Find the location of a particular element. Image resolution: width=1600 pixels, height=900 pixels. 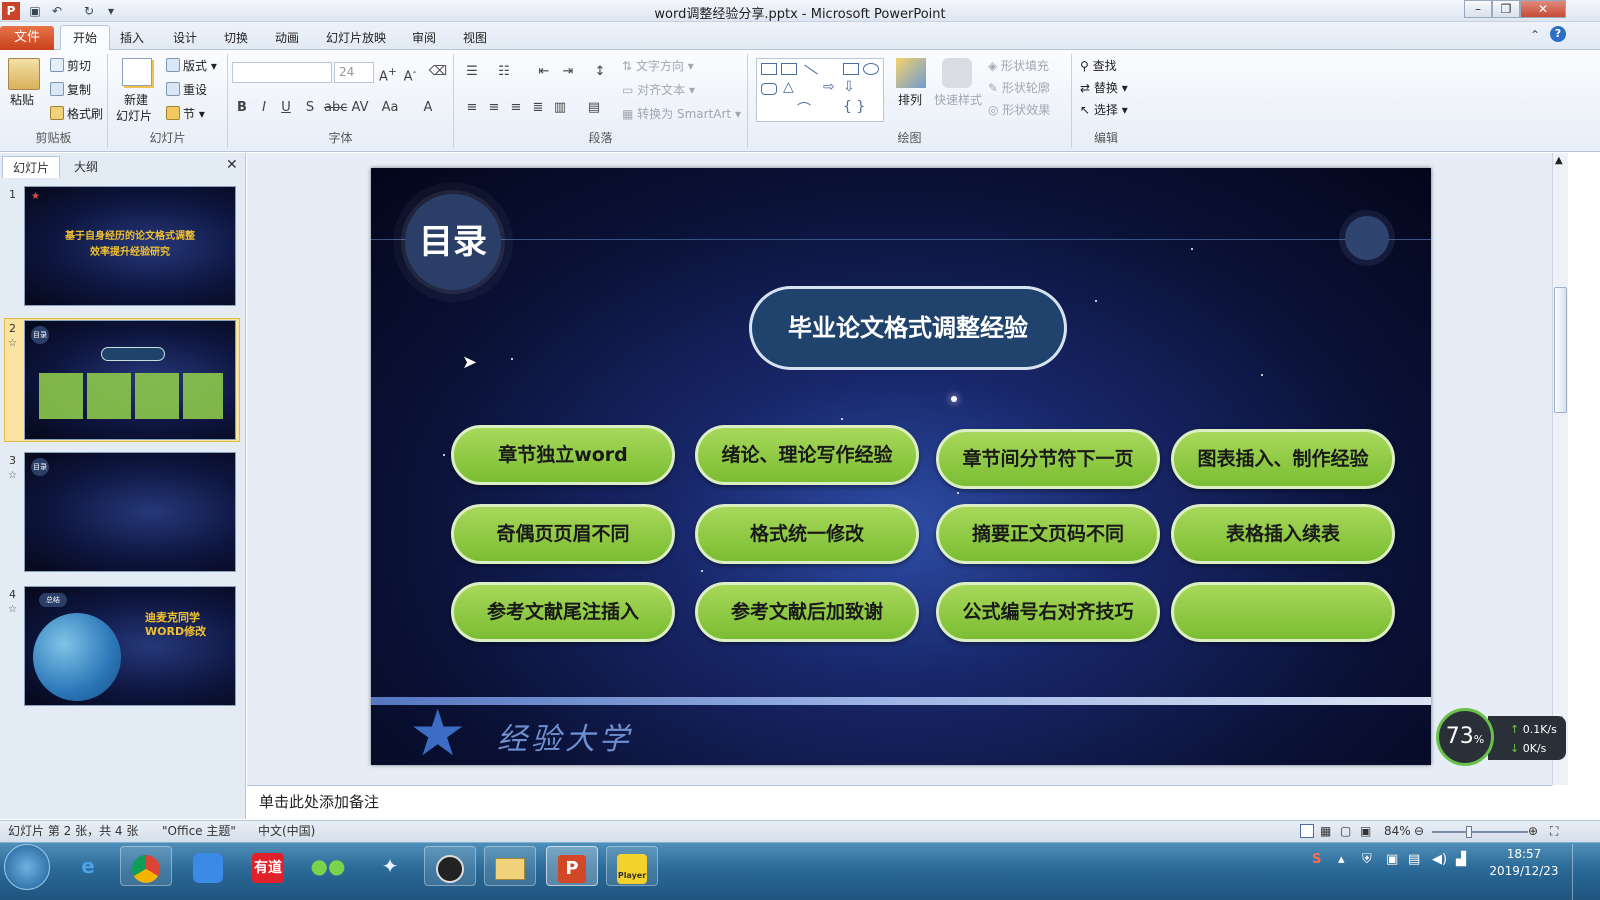

minimize-button: – is located at coordinates (1478, 9).